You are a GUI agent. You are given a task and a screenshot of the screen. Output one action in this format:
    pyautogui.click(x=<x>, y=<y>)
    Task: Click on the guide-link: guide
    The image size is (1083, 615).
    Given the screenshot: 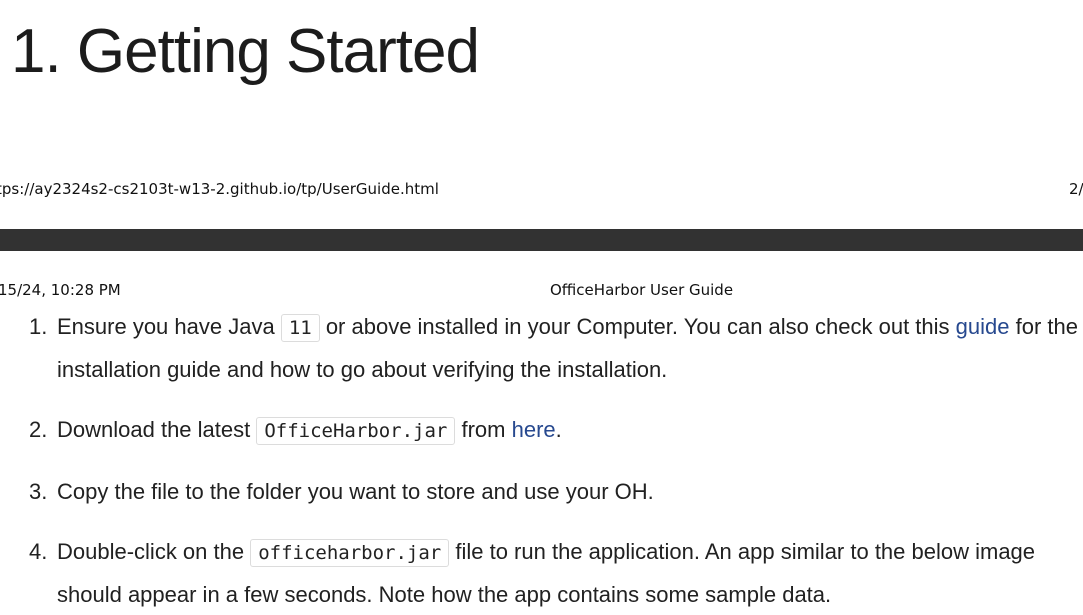 What is the action you would take?
    pyautogui.click(x=983, y=326)
    